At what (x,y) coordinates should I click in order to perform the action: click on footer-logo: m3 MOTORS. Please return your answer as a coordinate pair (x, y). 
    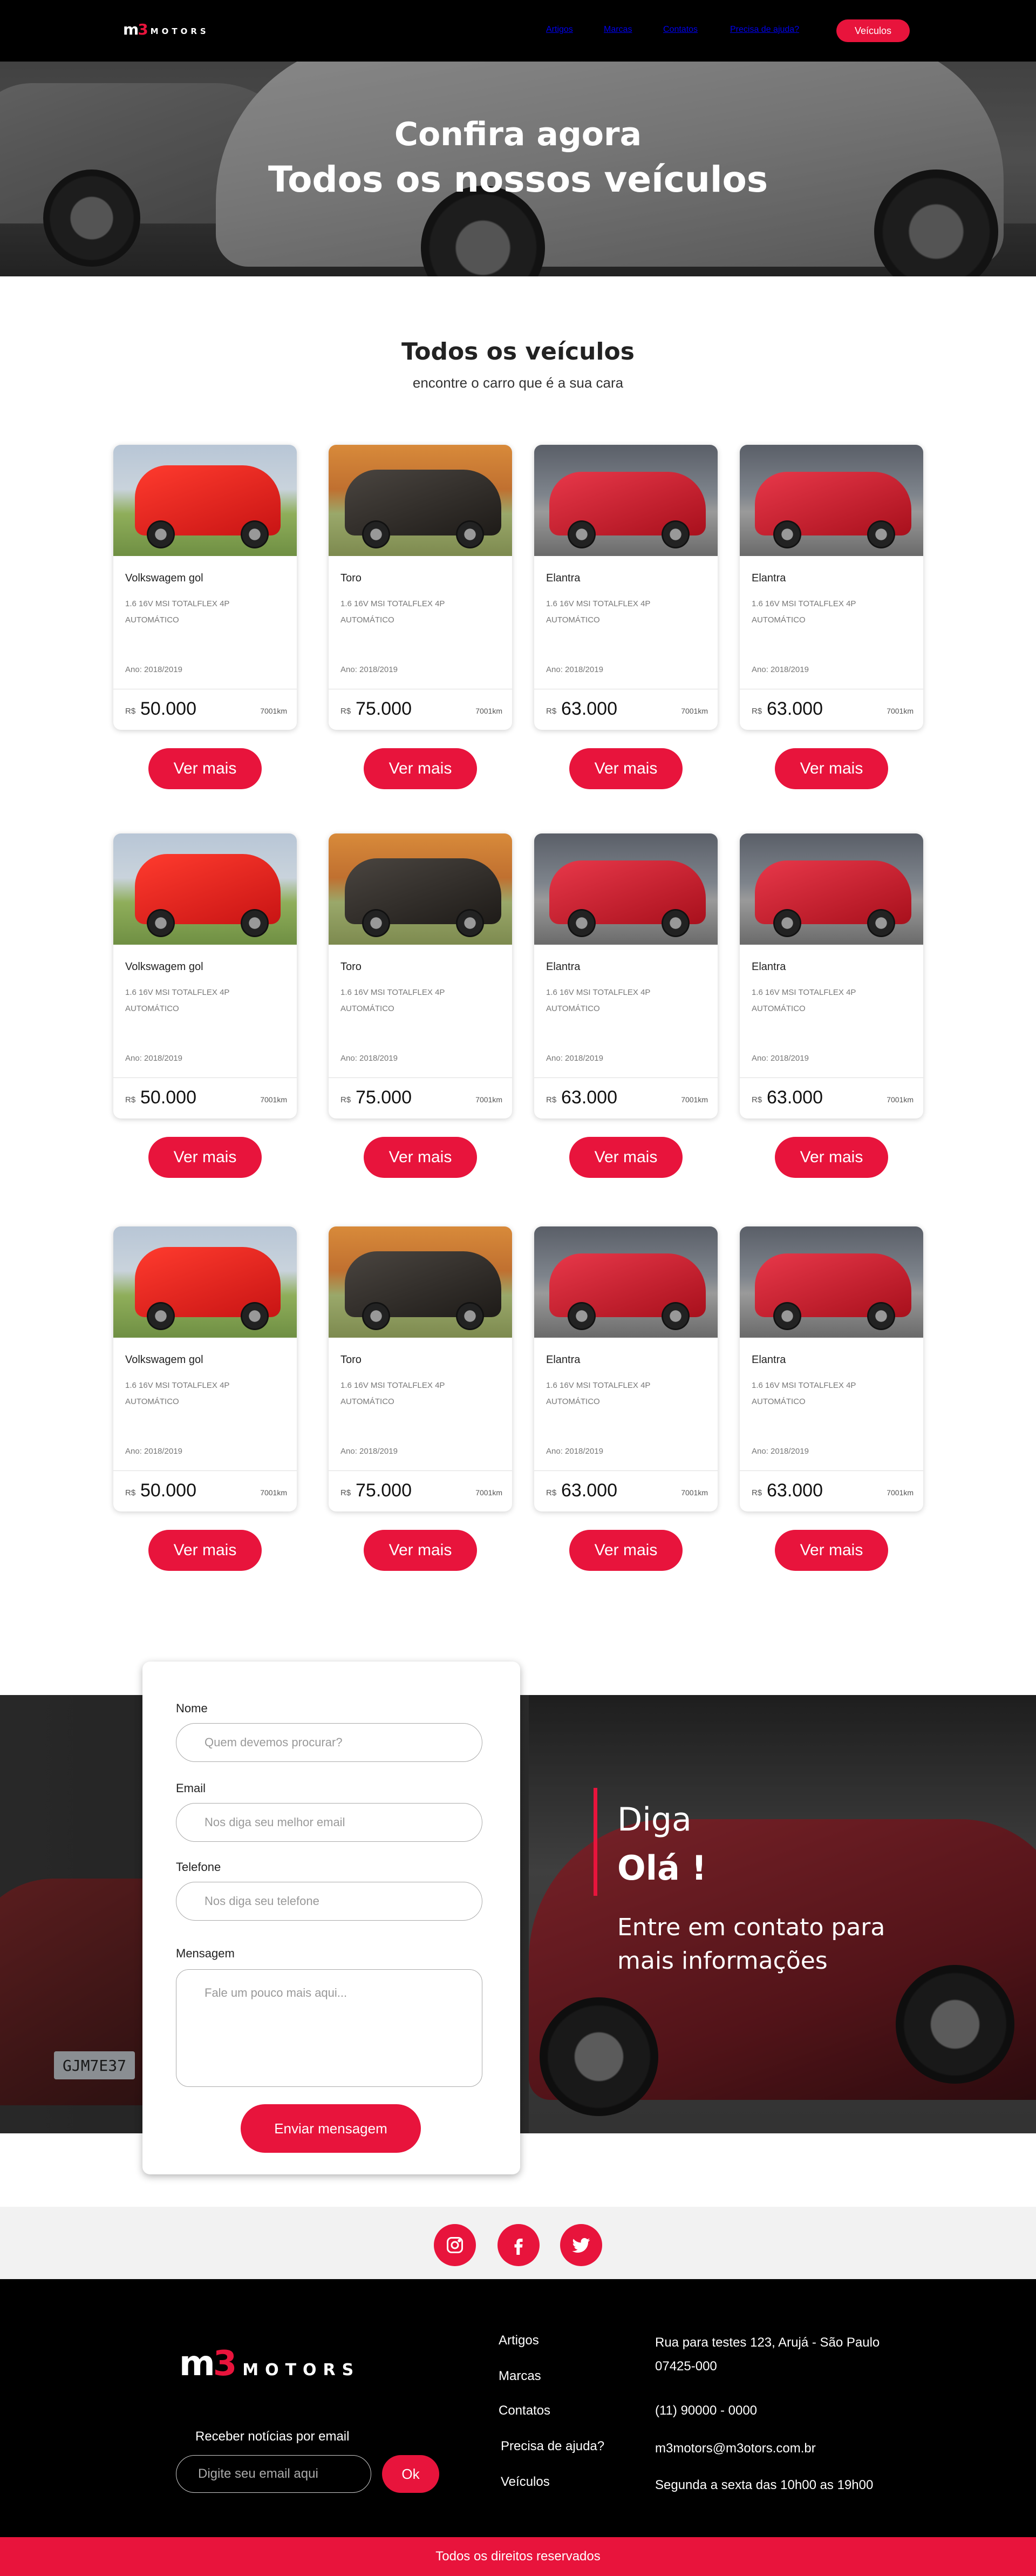
    Looking at the image, I should click on (269, 2364).